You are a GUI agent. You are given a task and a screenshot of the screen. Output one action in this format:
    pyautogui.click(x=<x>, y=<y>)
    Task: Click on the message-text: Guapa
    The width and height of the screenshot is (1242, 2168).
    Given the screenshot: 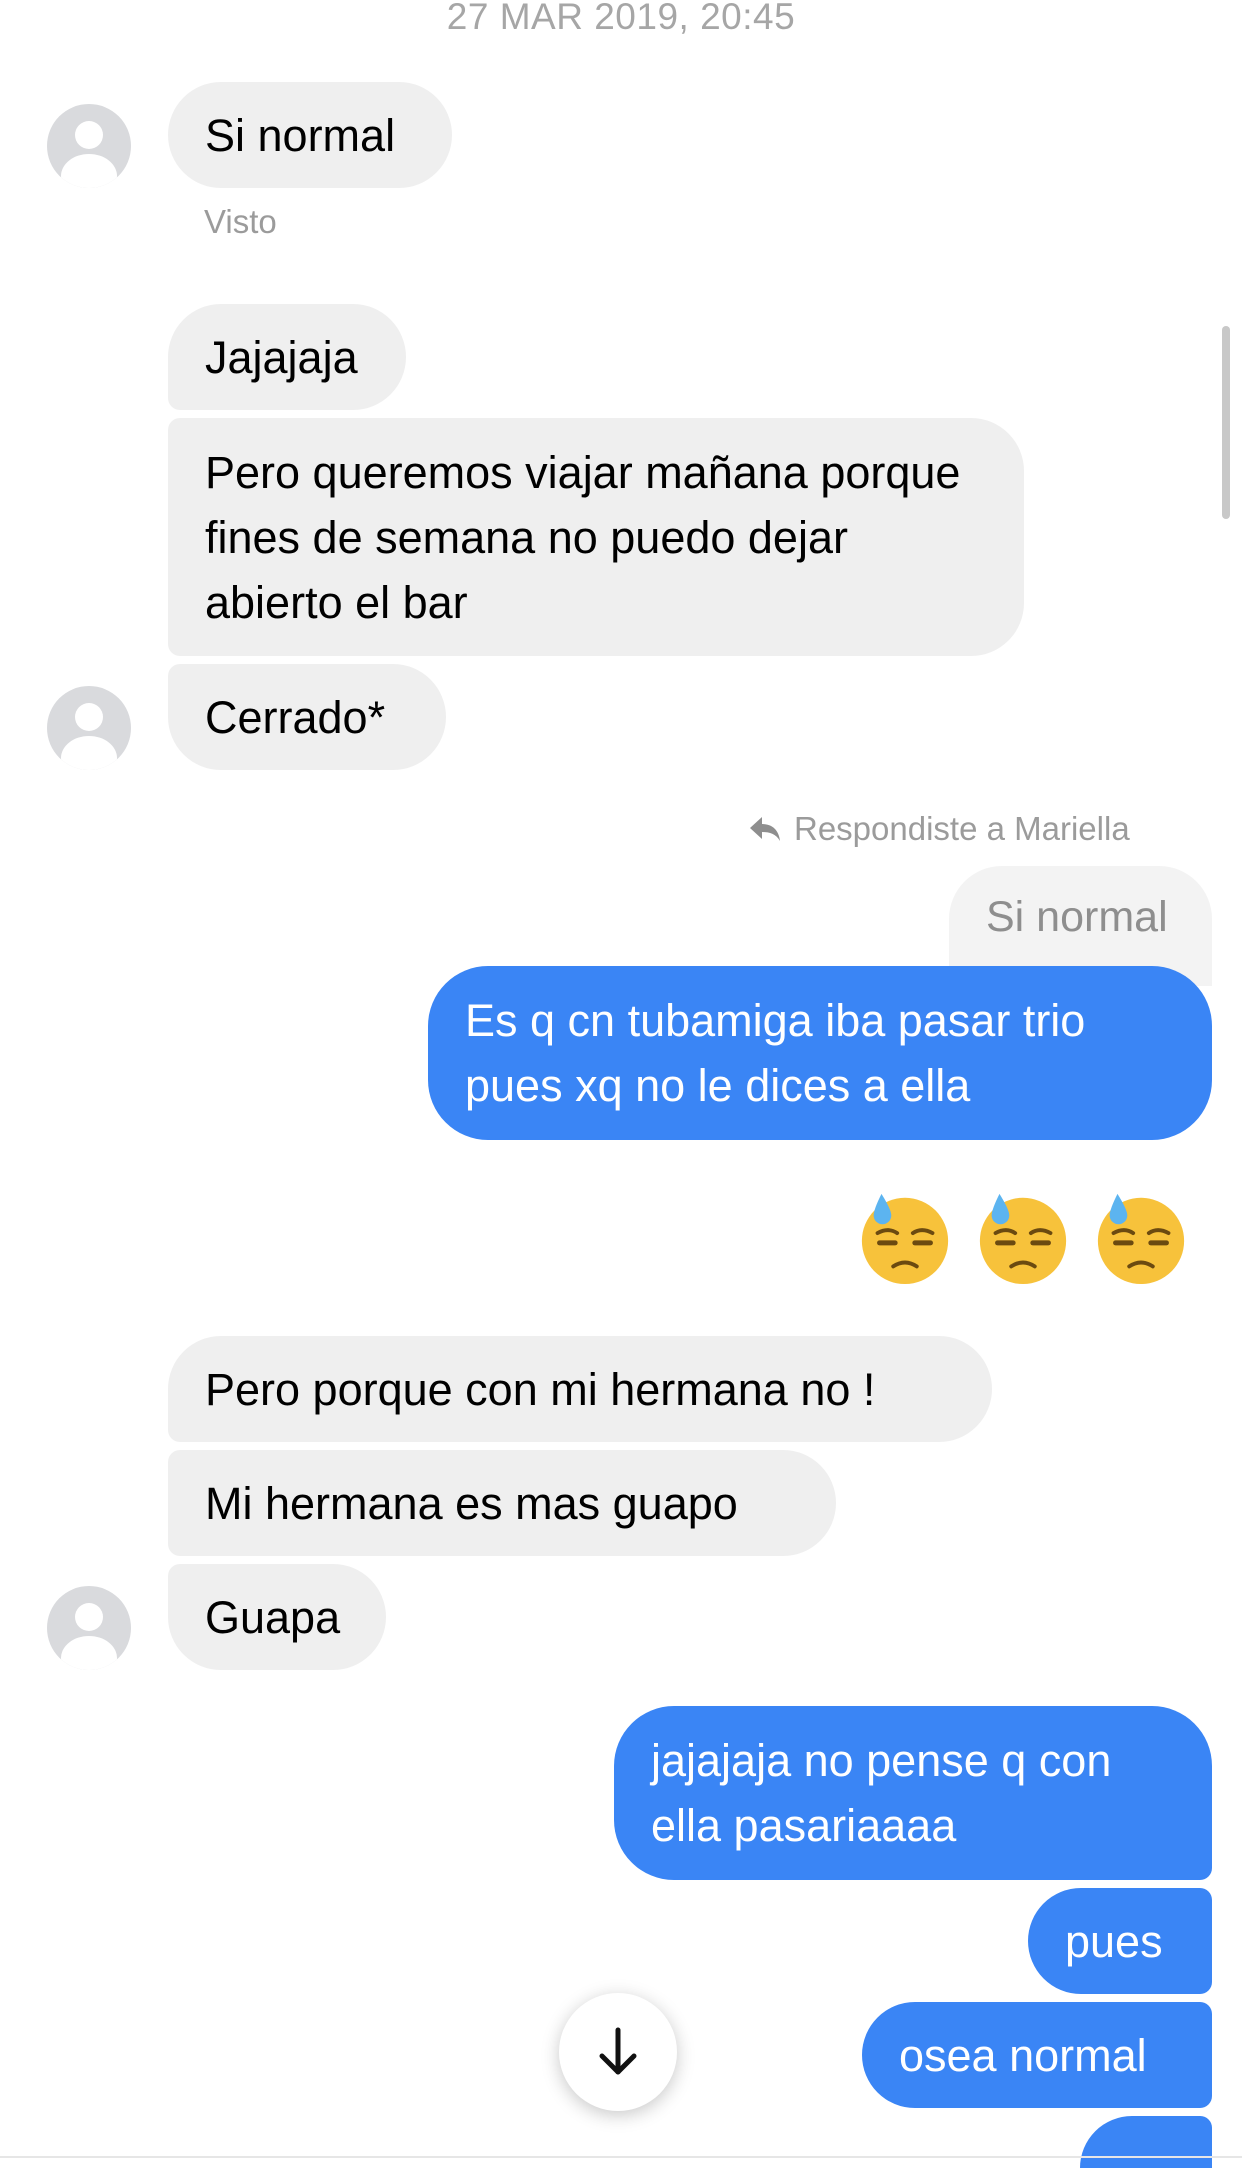 What is the action you would take?
    pyautogui.click(x=273, y=1617)
    